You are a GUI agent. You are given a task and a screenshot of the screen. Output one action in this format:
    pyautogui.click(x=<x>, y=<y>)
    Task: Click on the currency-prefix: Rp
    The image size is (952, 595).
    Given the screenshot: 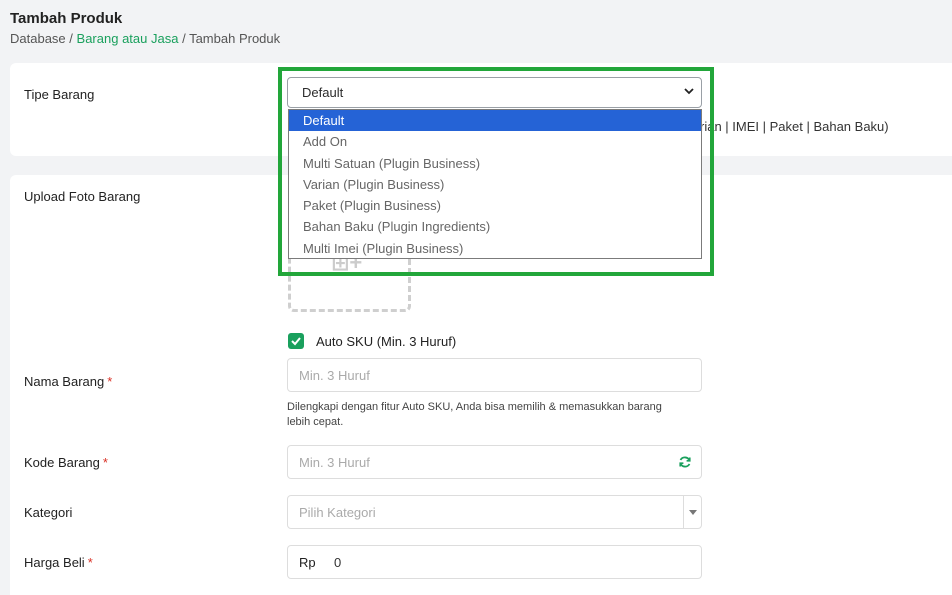 What is the action you would take?
    pyautogui.click(x=307, y=562)
    